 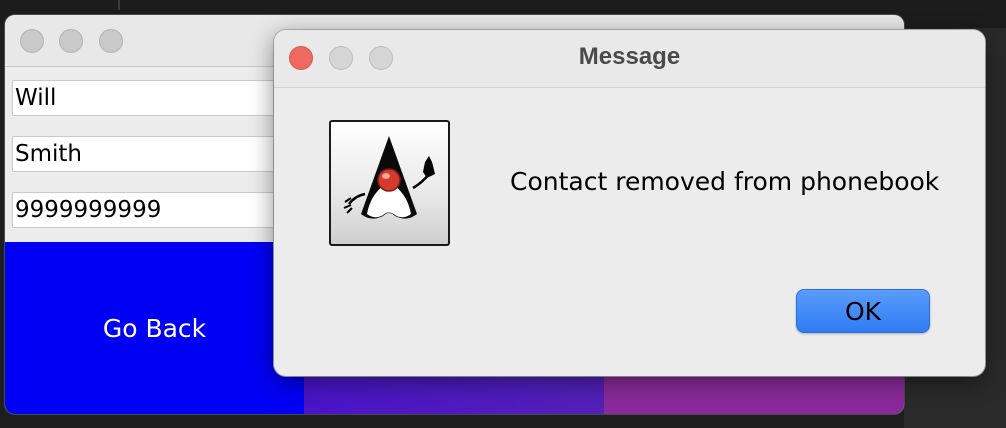 What do you see at coordinates (389, 183) in the screenshot?
I see `java-duke-icon` at bounding box center [389, 183].